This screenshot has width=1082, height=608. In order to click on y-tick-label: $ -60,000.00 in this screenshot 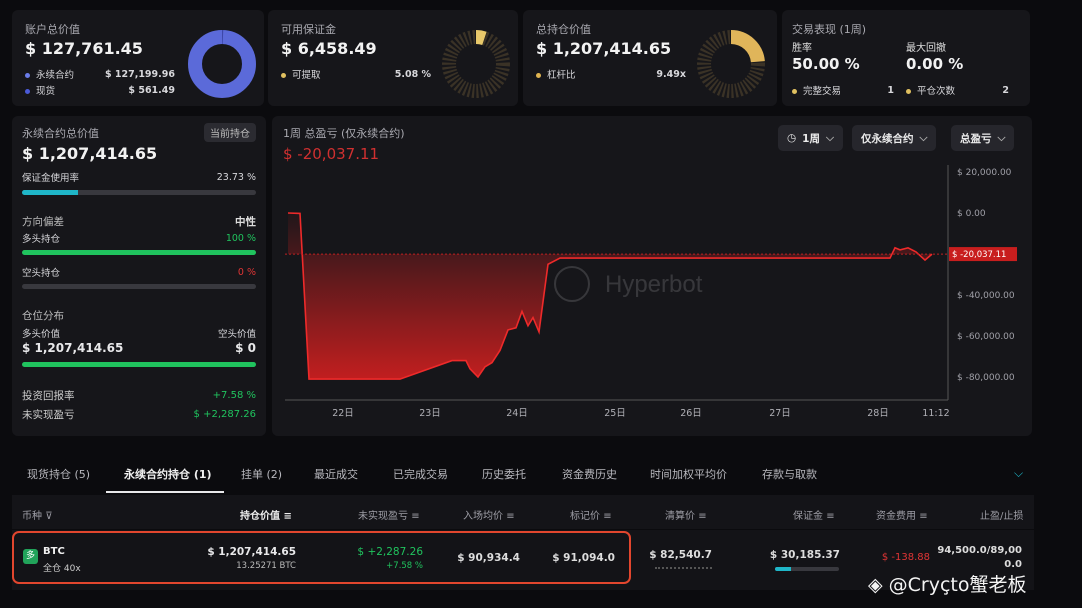, I will do `click(986, 337)`.